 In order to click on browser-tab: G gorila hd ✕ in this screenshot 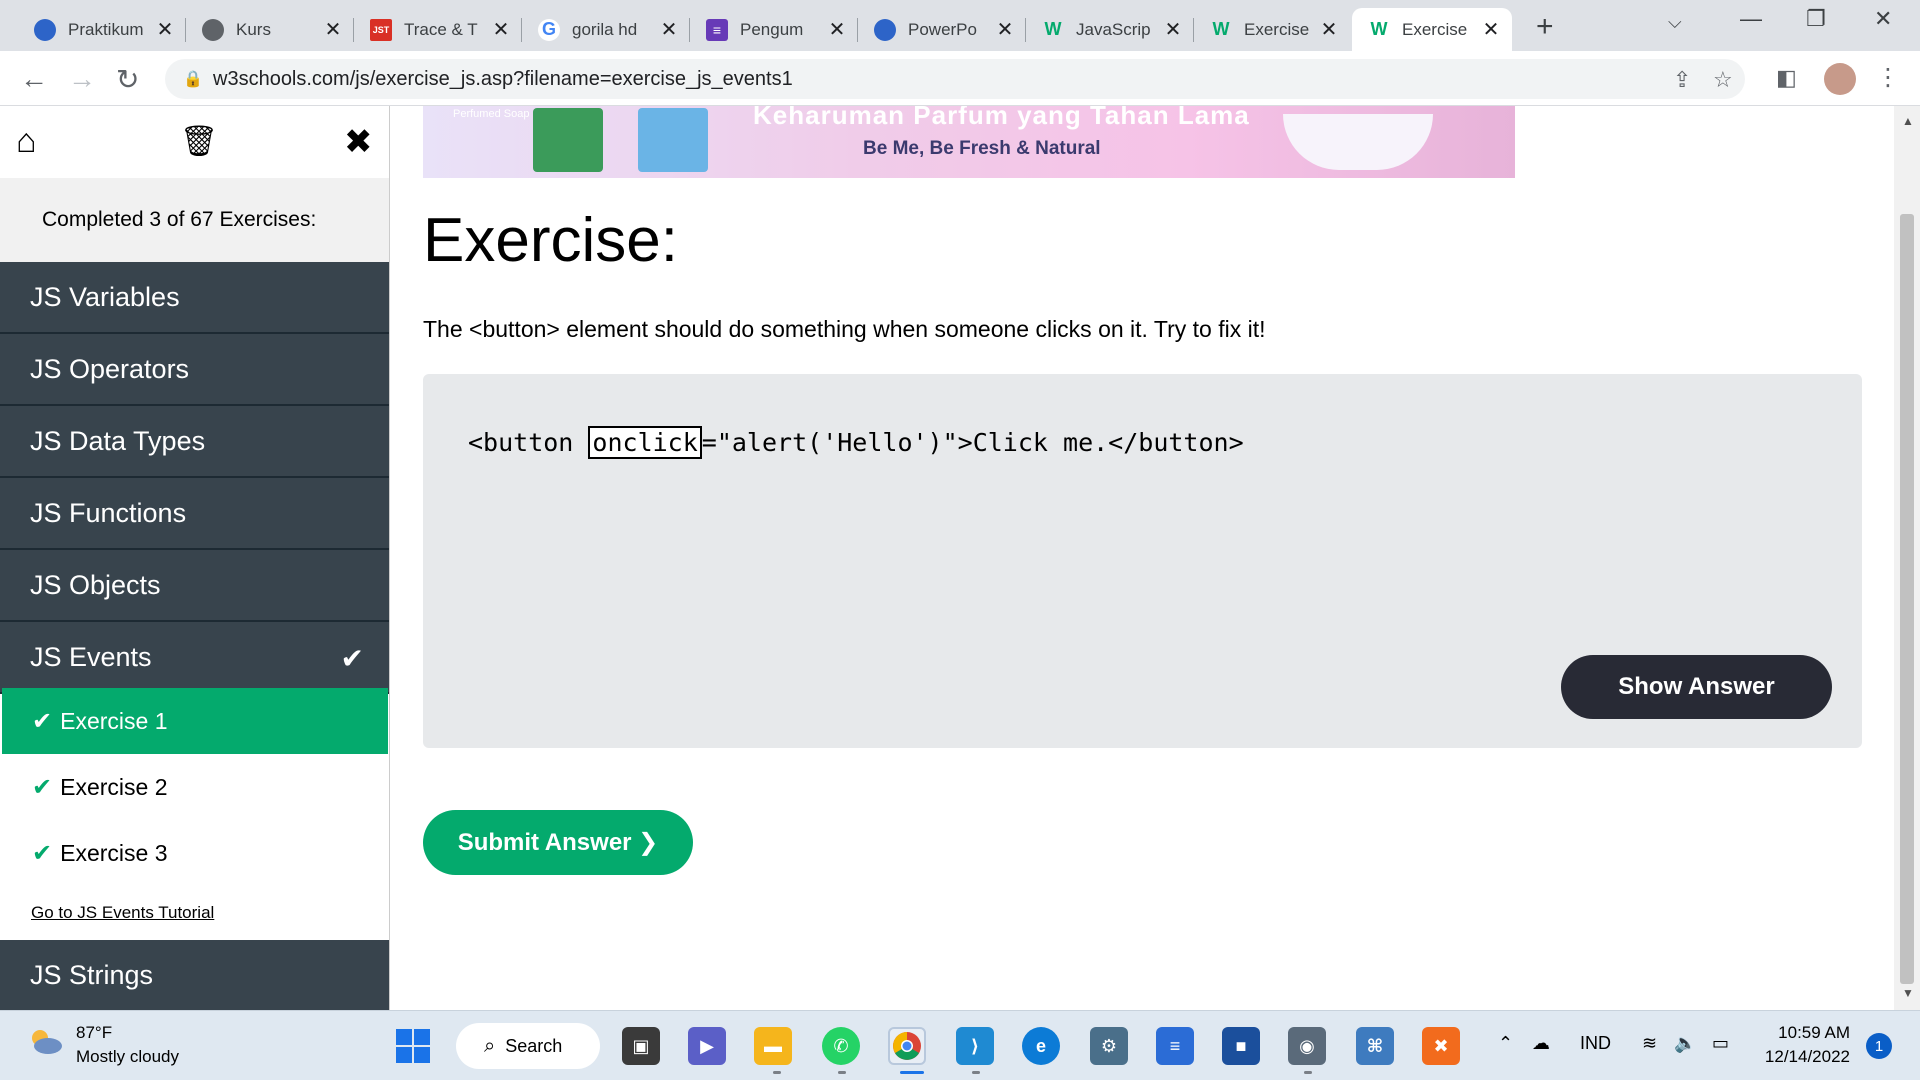, I will do `click(606, 29)`.